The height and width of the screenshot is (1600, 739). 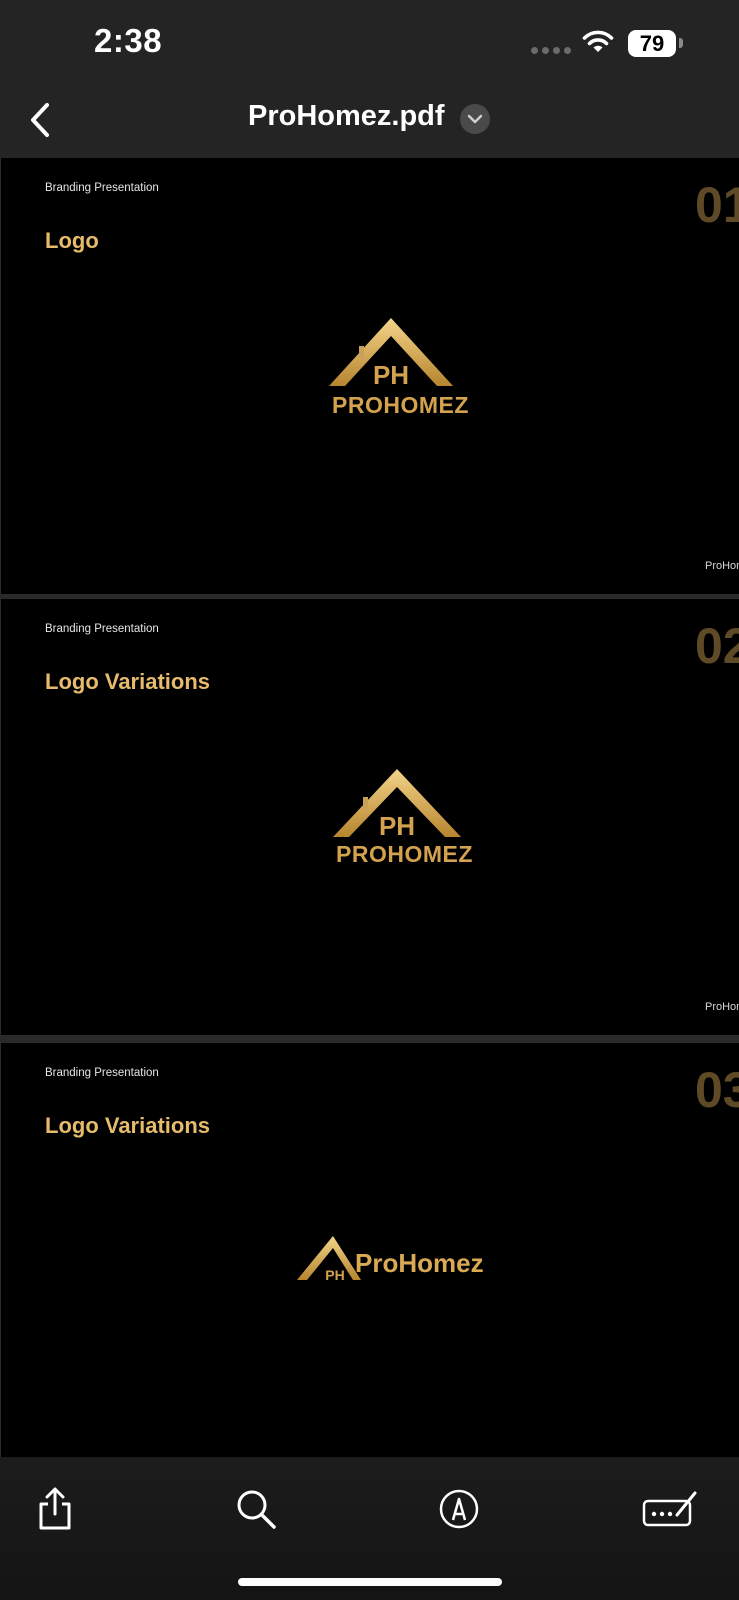 I want to click on page-heading: Logo, so click(x=72, y=240).